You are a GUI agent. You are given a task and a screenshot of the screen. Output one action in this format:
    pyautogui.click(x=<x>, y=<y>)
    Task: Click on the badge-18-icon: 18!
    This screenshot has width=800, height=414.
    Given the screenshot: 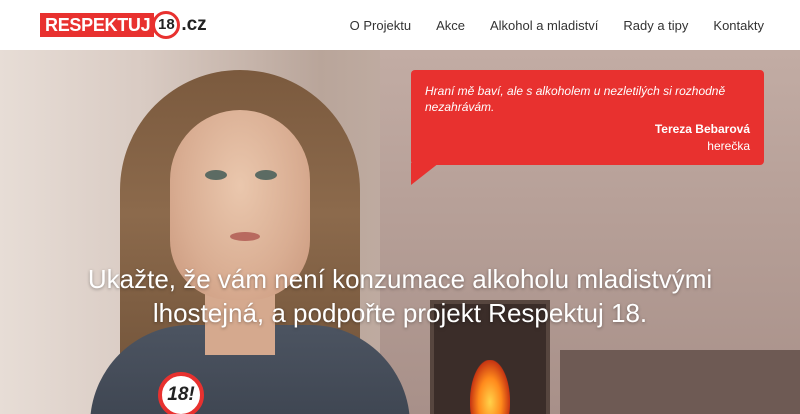 What is the action you would take?
    pyautogui.click(x=181, y=393)
    